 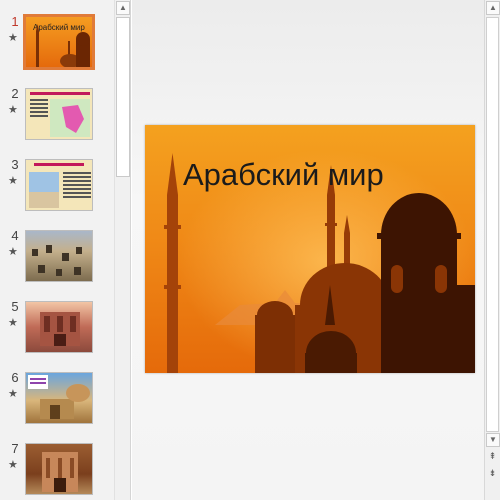 What do you see at coordinates (492, 456) in the screenshot?
I see `previous-slide-button: ⇞` at bounding box center [492, 456].